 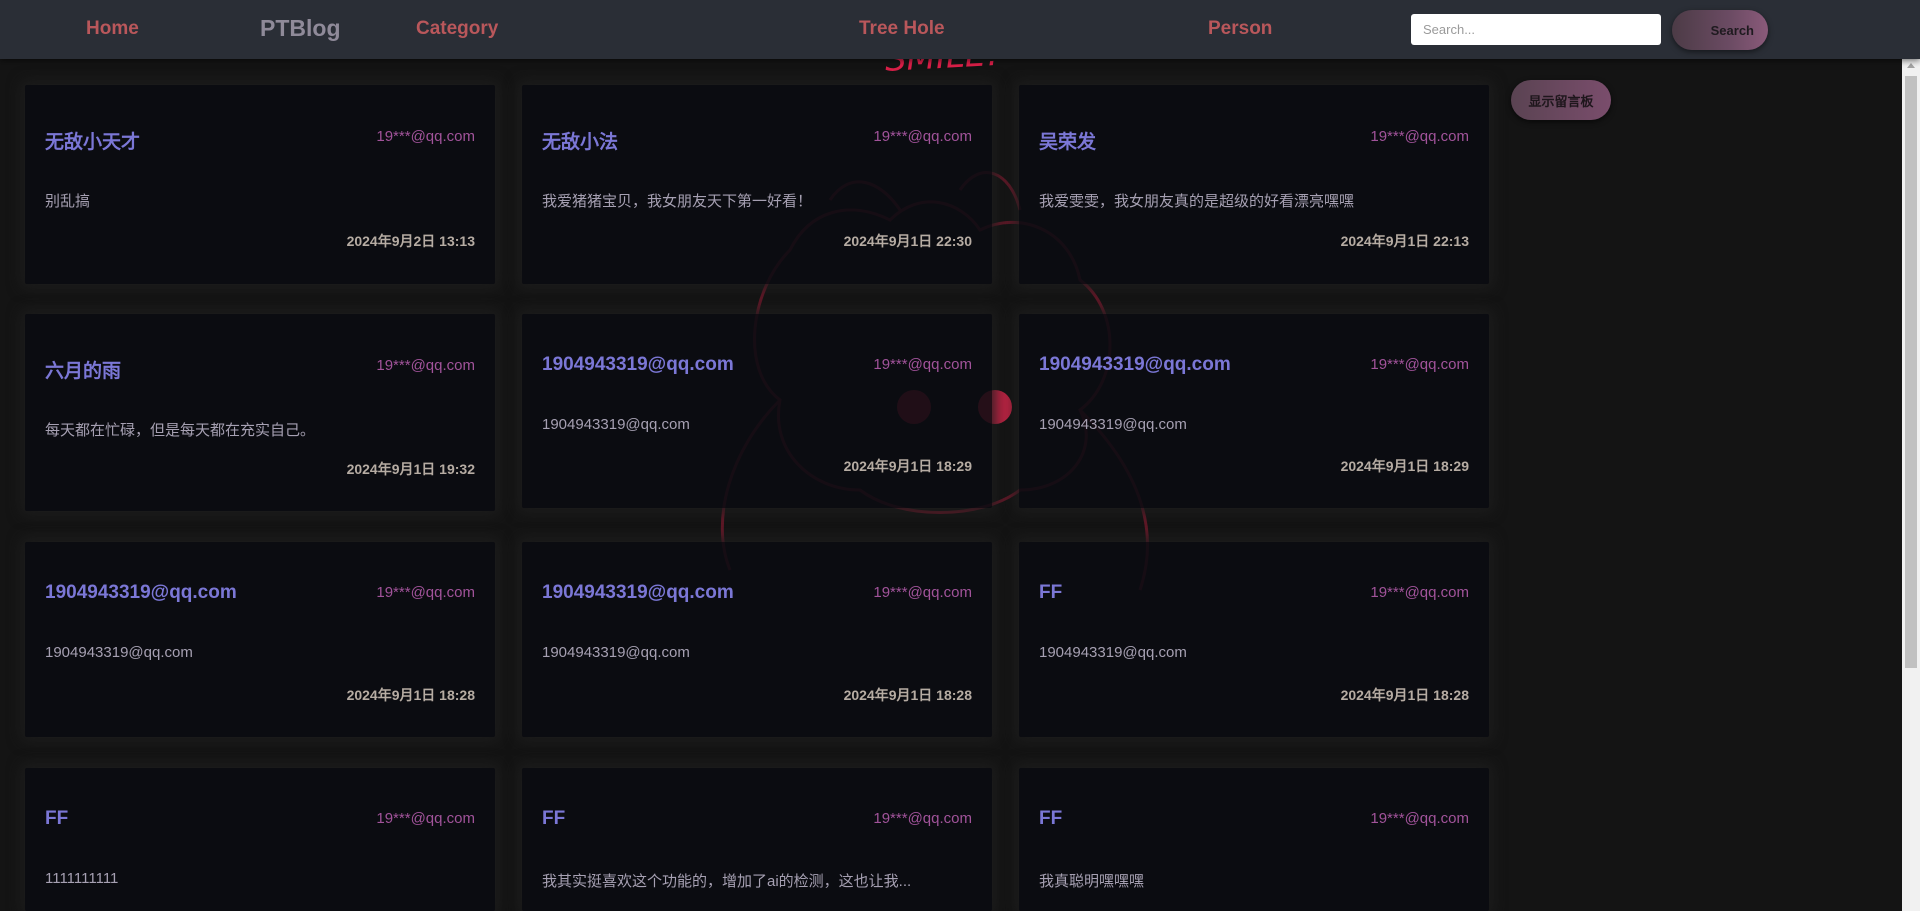 I want to click on card-title: 无敌小法, so click(x=580, y=142).